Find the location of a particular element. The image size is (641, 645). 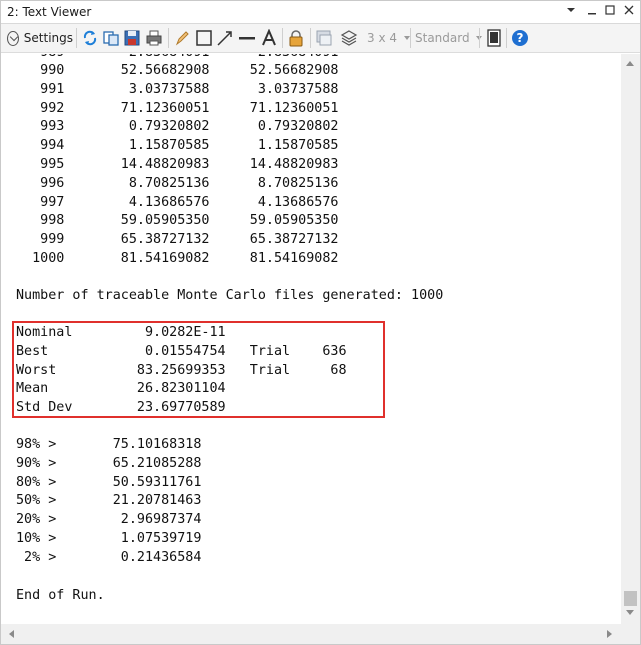

scroll-right-icon is located at coordinates (609, 634).